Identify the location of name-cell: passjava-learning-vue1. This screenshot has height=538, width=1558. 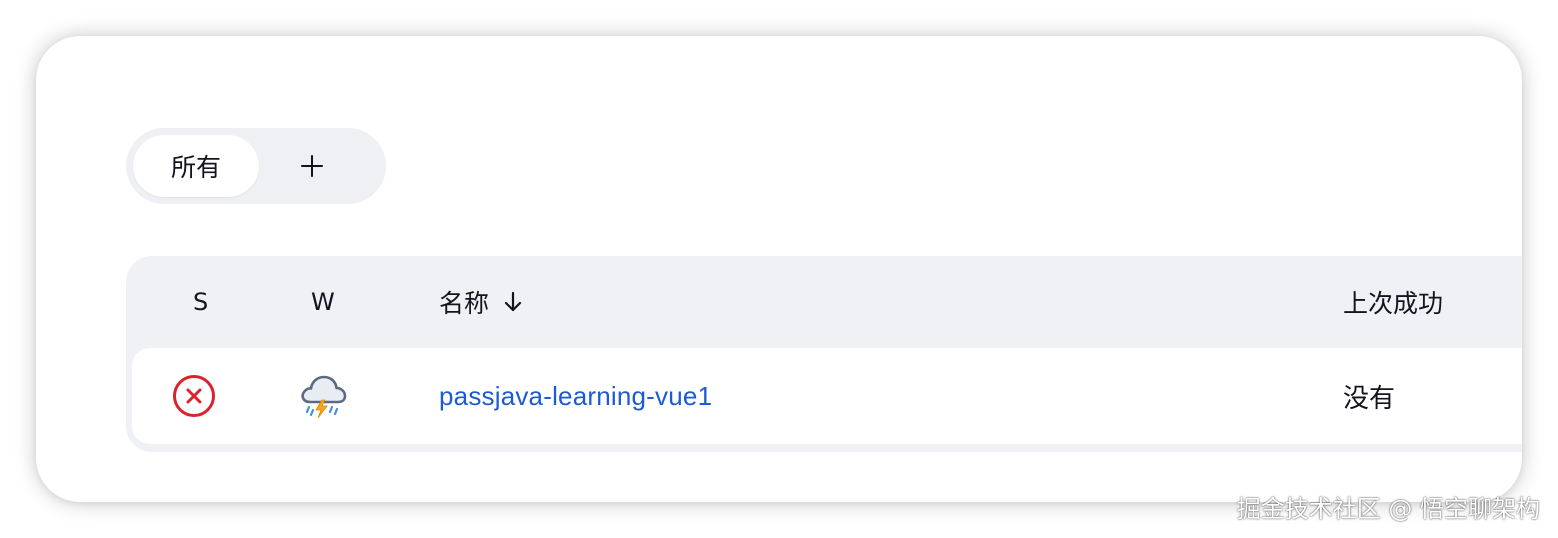
(575, 396).